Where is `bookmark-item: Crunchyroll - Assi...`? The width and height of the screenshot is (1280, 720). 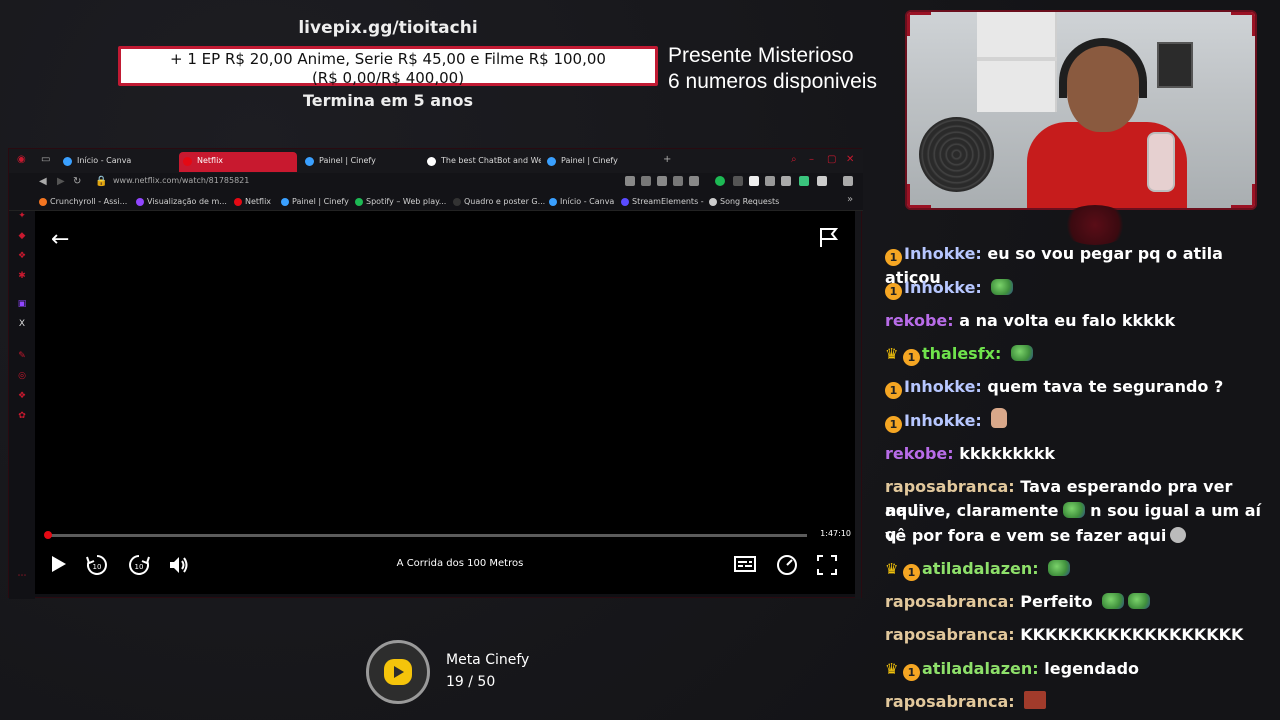
bookmark-item: Crunchyroll - Assi... is located at coordinates (83, 201).